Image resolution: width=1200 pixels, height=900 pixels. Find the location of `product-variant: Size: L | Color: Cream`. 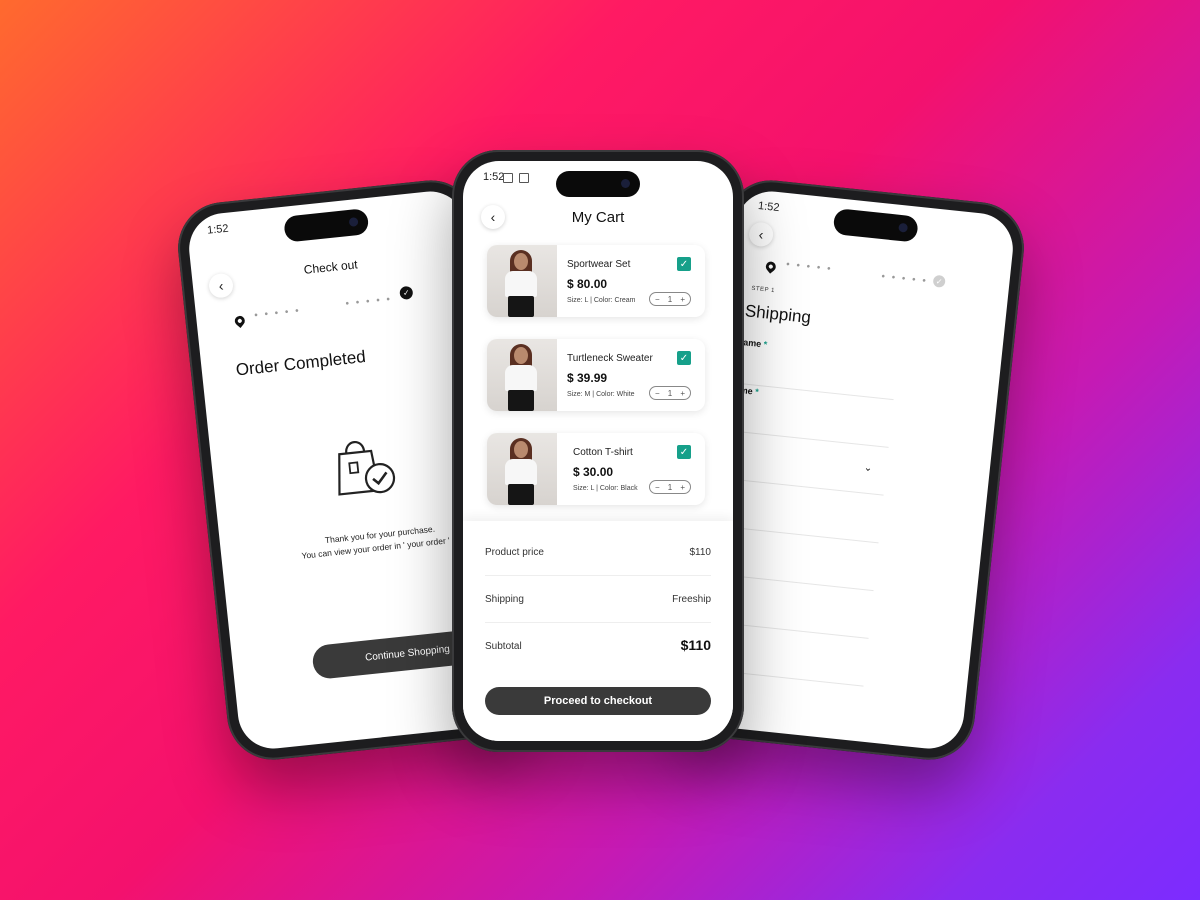

product-variant: Size: L | Color: Cream is located at coordinates (601, 300).